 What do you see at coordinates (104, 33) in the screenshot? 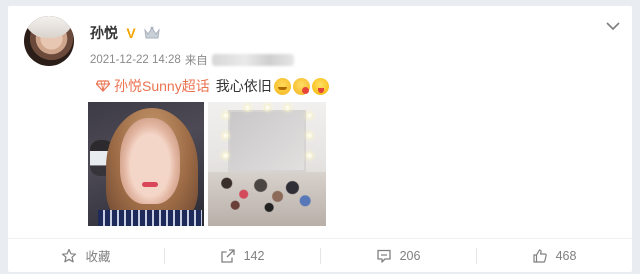
I see `username: 孙悦` at bounding box center [104, 33].